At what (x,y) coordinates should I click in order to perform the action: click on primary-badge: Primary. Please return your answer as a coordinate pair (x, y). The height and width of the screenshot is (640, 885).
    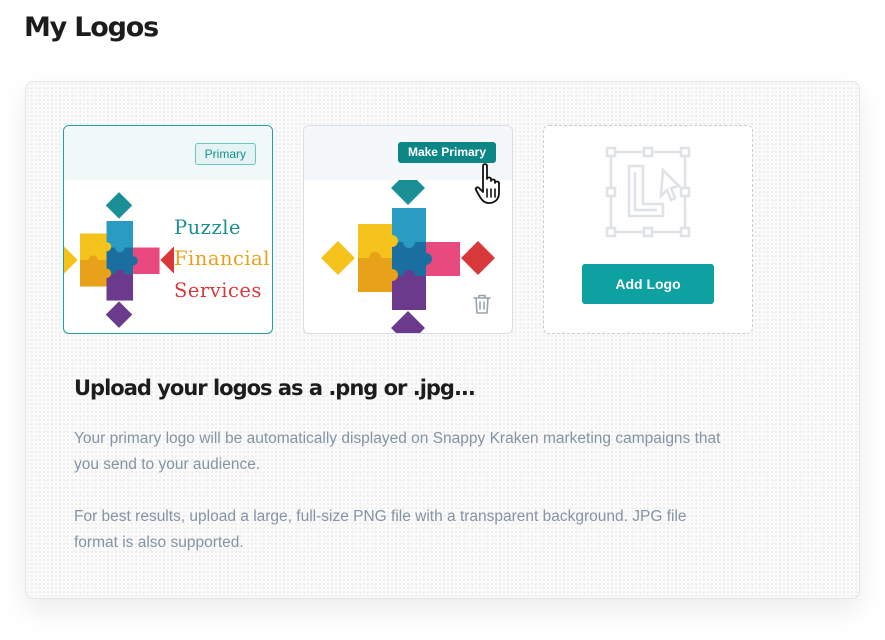
    Looking at the image, I should click on (225, 154).